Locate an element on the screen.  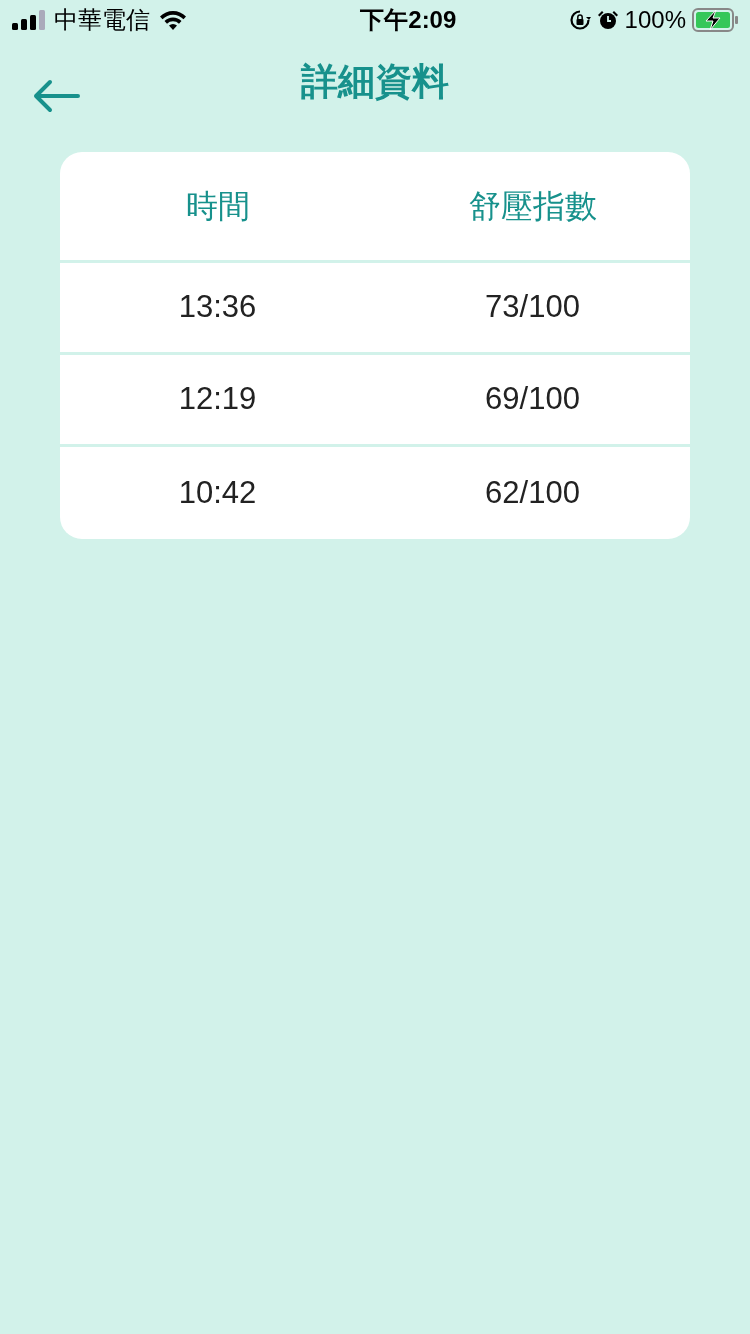
carrier-name: 中華電信 is located at coordinates (102, 20).